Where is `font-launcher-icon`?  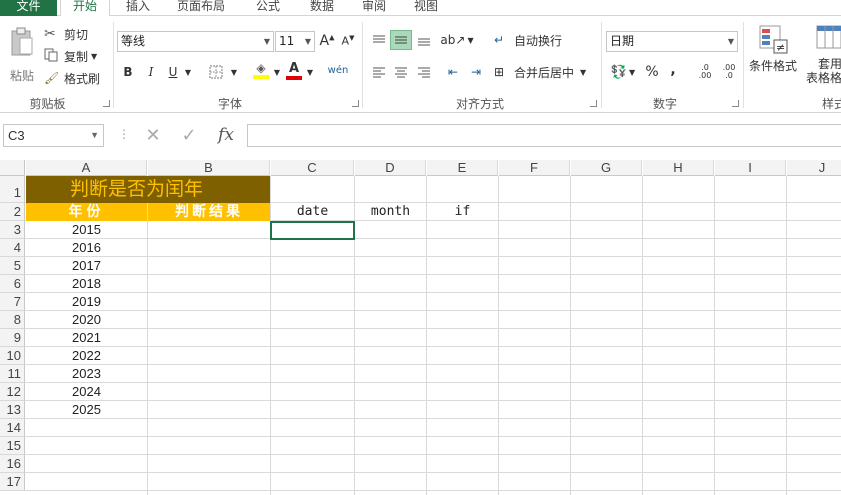 font-launcher-icon is located at coordinates (355, 103).